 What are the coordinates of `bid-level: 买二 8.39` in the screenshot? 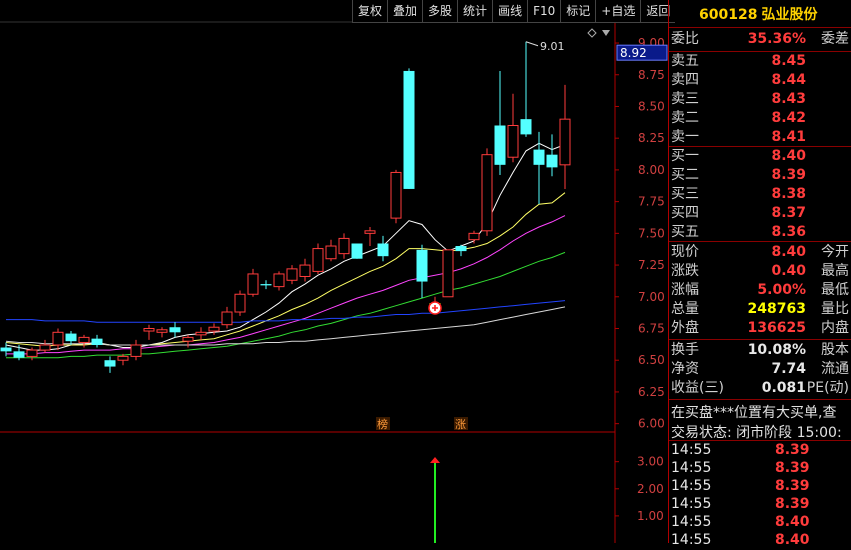 It's located at (761, 175).